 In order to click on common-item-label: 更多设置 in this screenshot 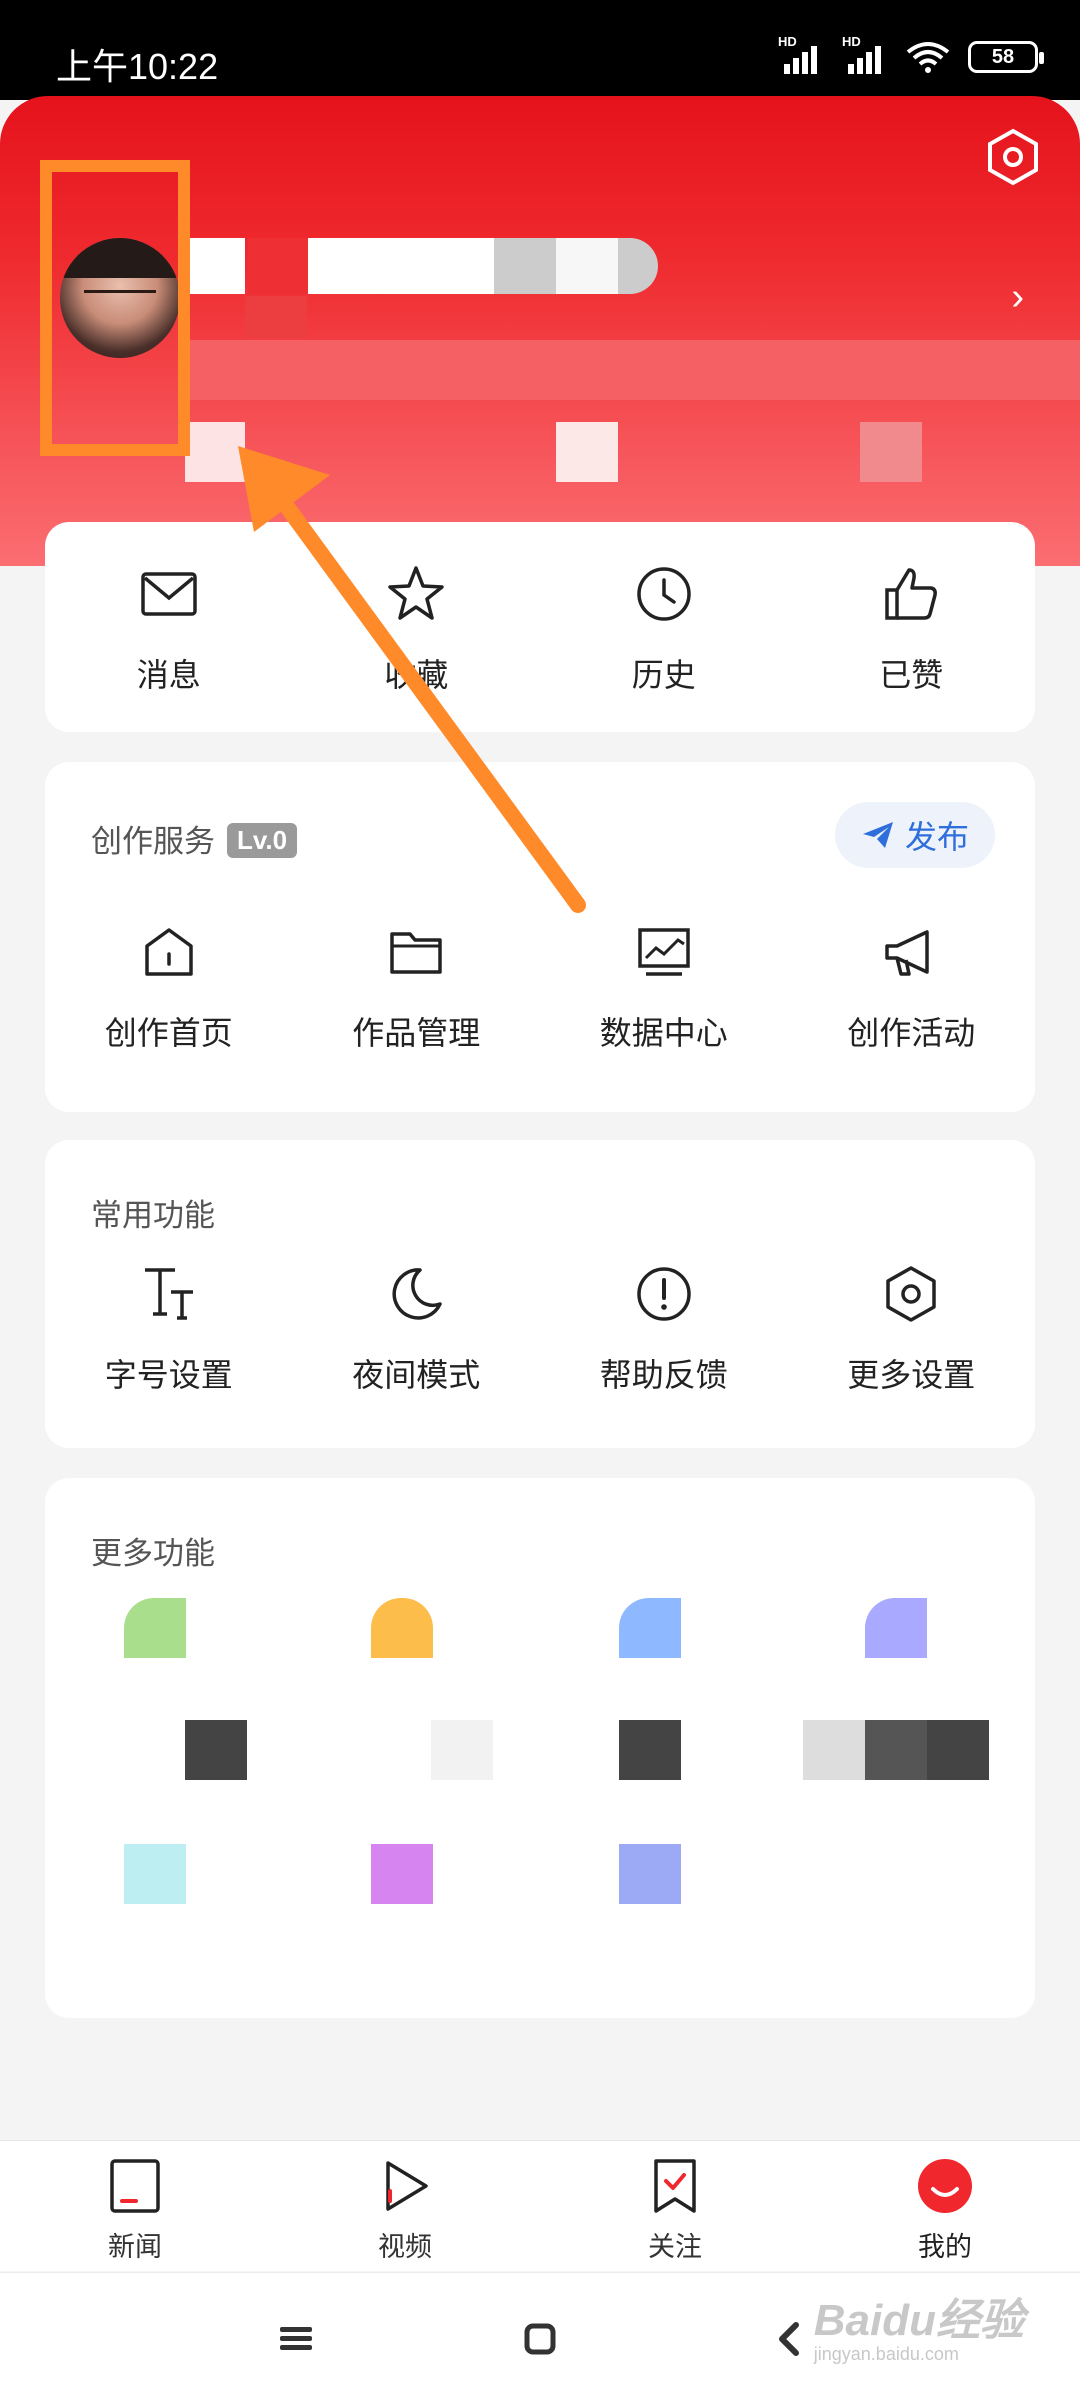, I will do `click(911, 1375)`.